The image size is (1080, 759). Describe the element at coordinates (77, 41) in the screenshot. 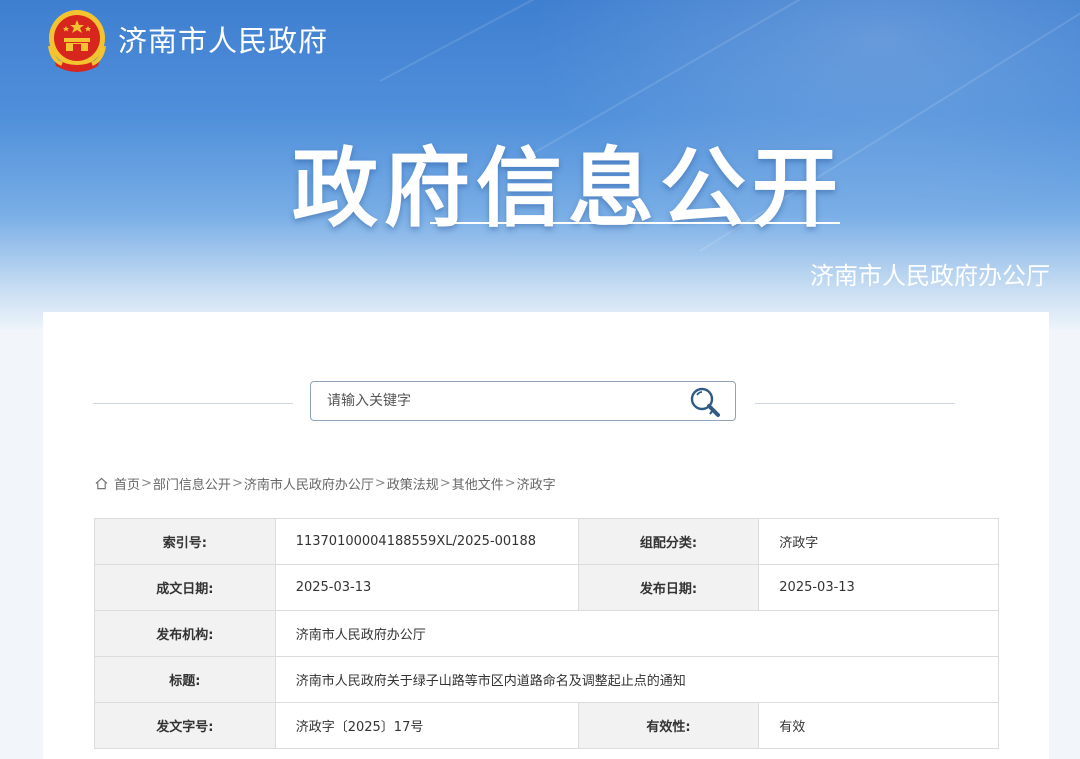

I see `national-emblem-icon` at that location.